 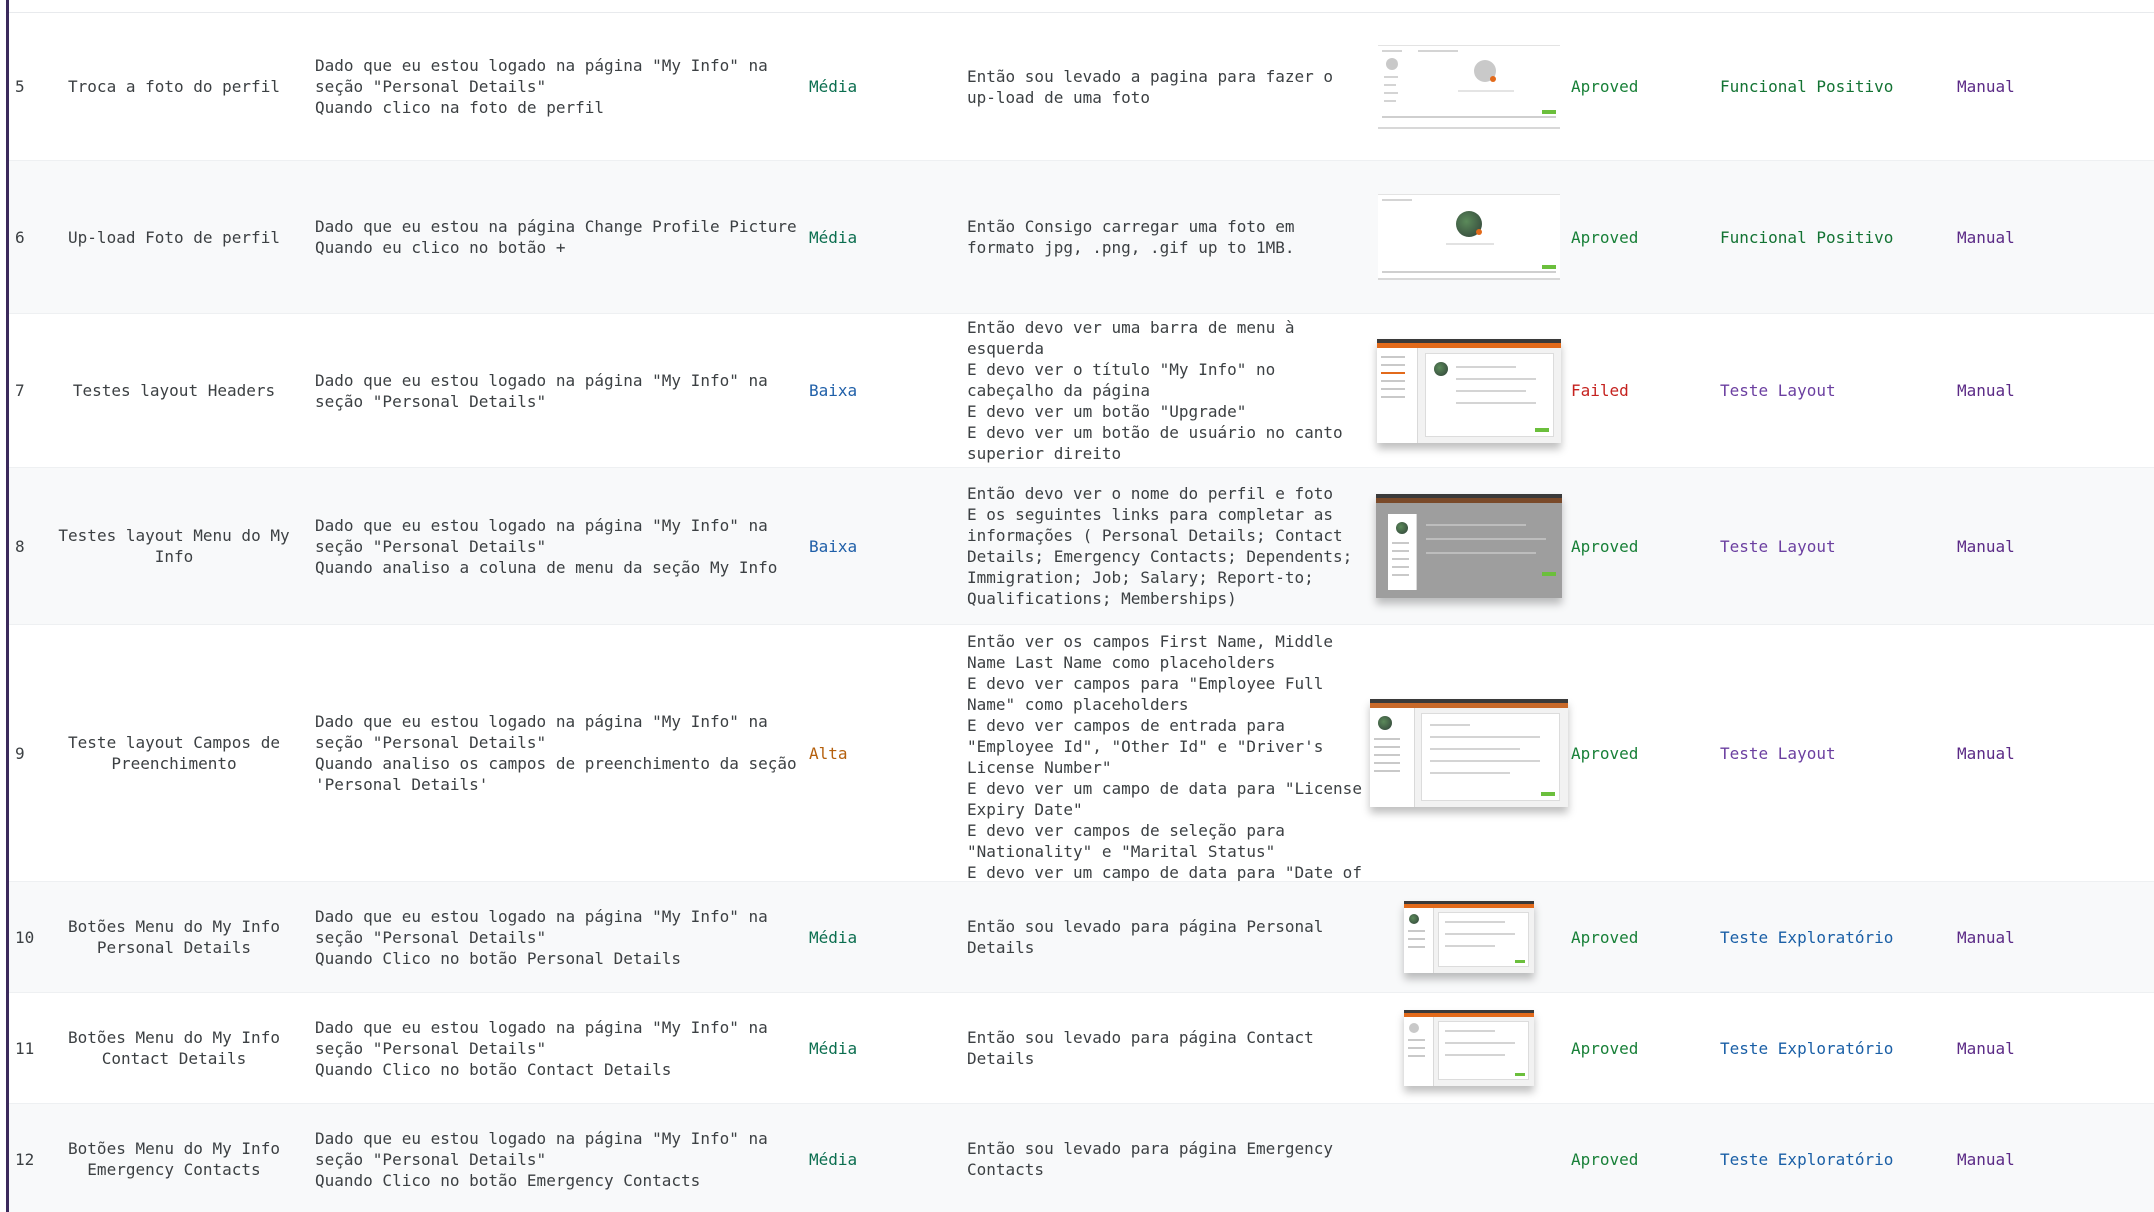 I want to click on case-title: Troca a foto do perfil, so click(x=174, y=86).